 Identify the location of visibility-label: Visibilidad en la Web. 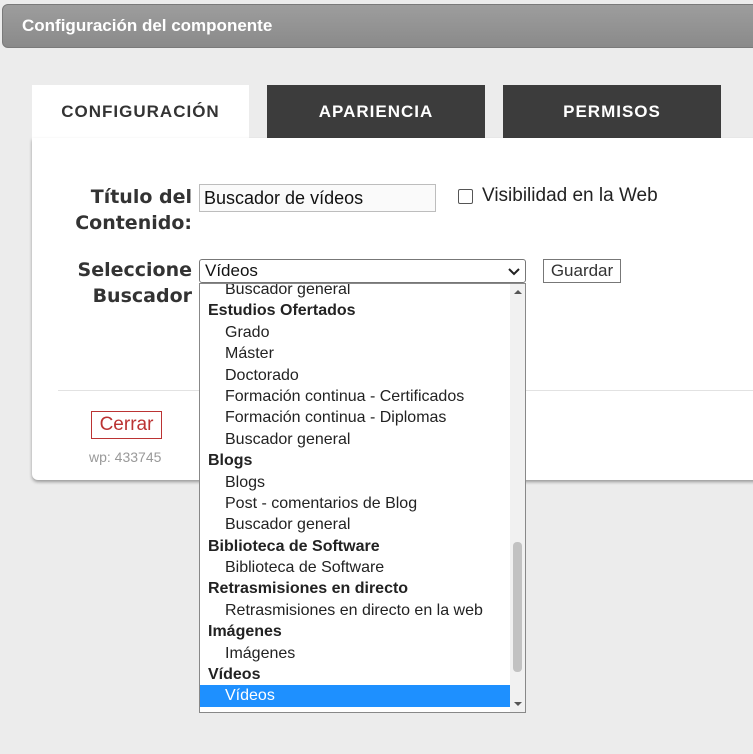
(570, 195).